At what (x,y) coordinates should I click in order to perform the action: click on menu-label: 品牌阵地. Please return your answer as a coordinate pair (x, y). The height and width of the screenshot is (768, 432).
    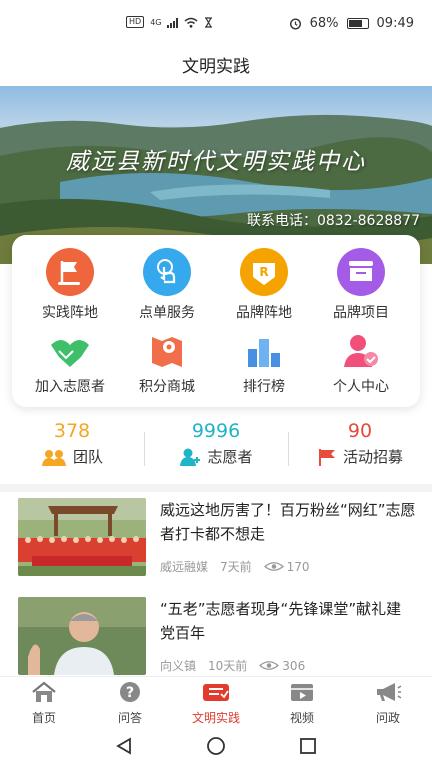
    Looking at the image, I should click on (264, 313).